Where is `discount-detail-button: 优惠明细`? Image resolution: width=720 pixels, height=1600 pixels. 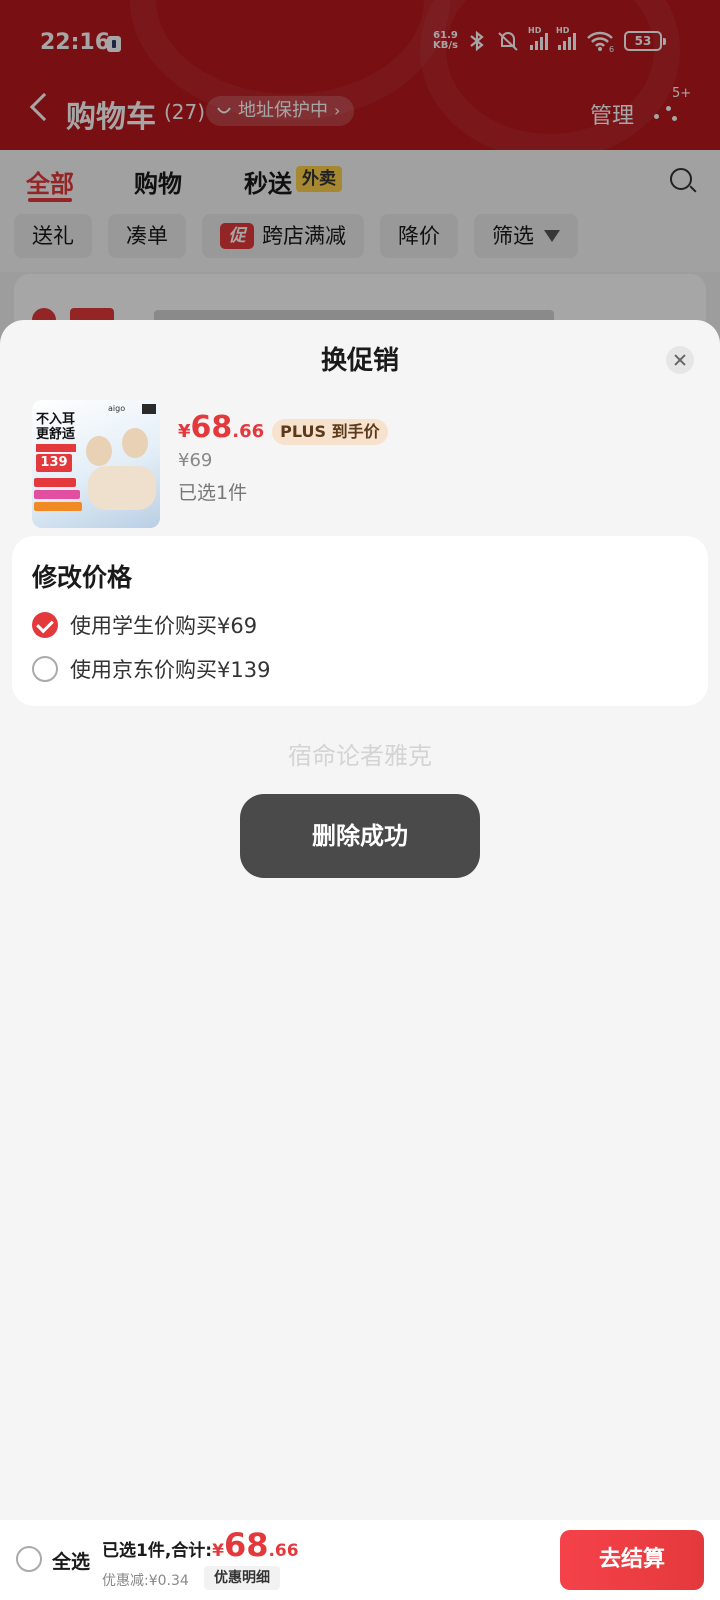
discount-detail-button: 优惠明细 is located at coordinates (242, 1578).